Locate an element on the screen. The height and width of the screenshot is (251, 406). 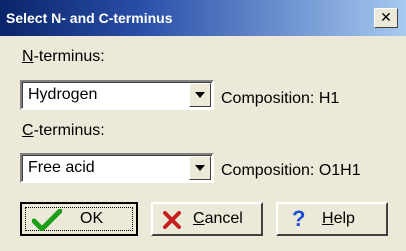
checkmark-icon is located at coordinates (47, 220).